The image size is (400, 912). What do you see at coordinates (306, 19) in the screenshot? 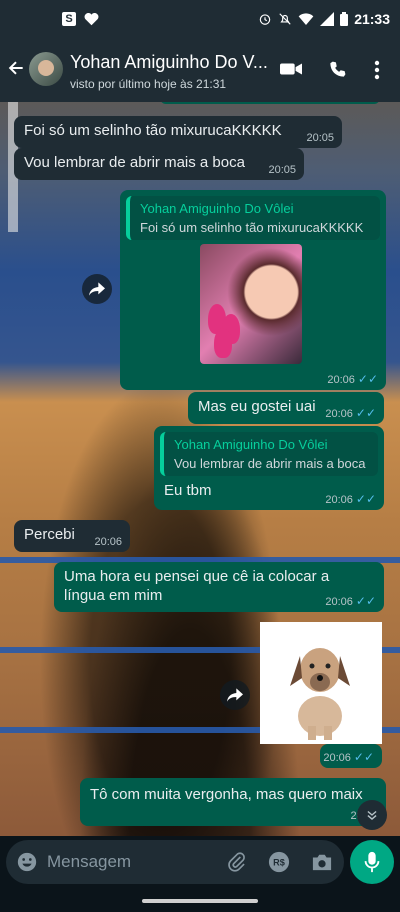
I see `wifi-icon` at bounding box center [306, 19].